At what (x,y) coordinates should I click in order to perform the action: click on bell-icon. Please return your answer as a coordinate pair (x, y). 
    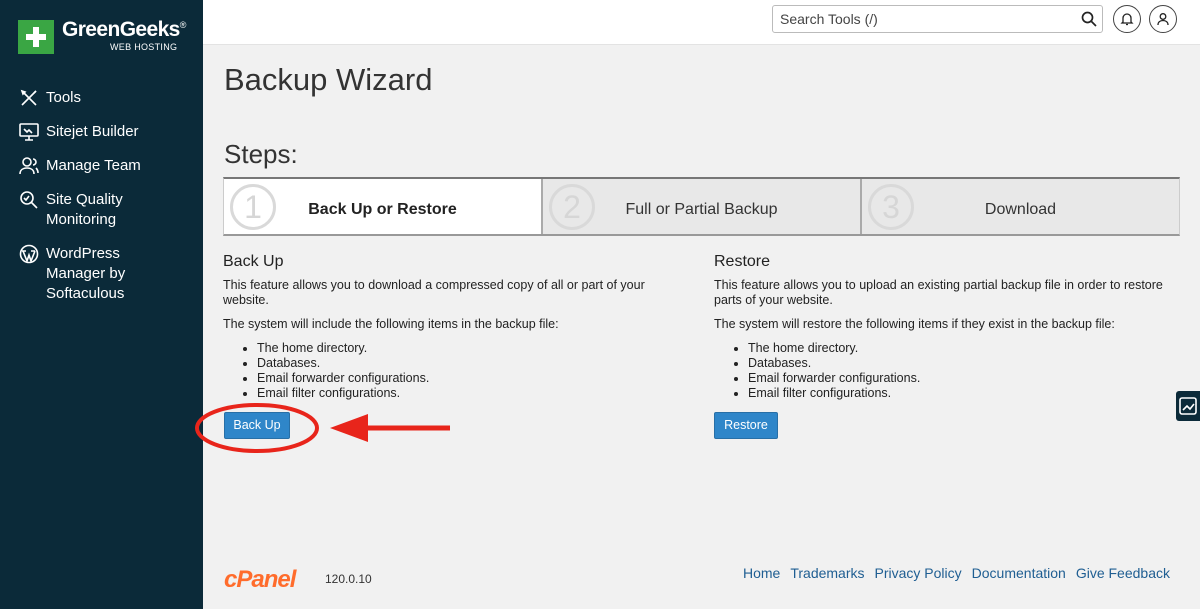
    Looking at the image, I should click on (1127, 19).